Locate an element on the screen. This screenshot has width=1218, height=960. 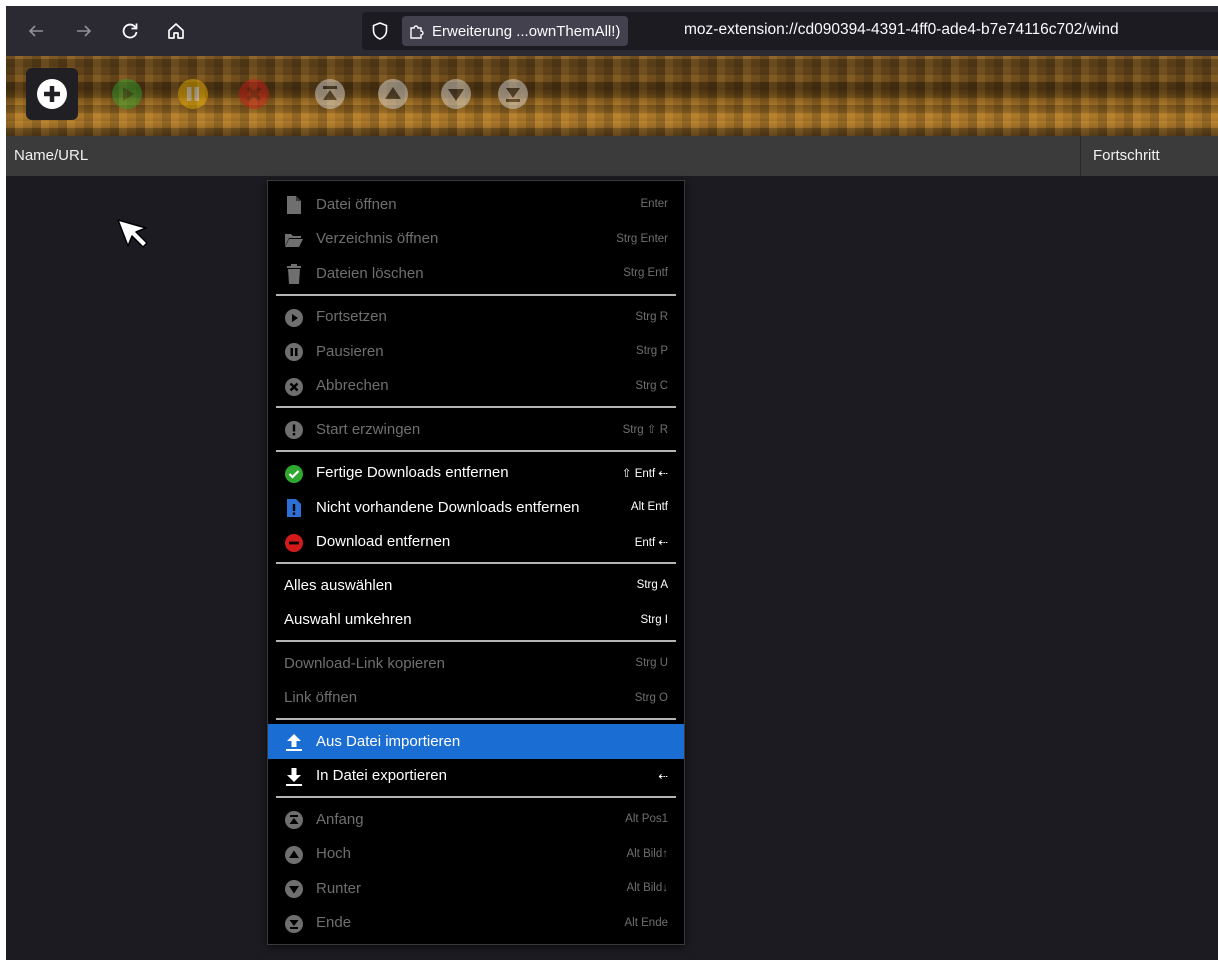
move-top-button is located at coordinates (330, 94).